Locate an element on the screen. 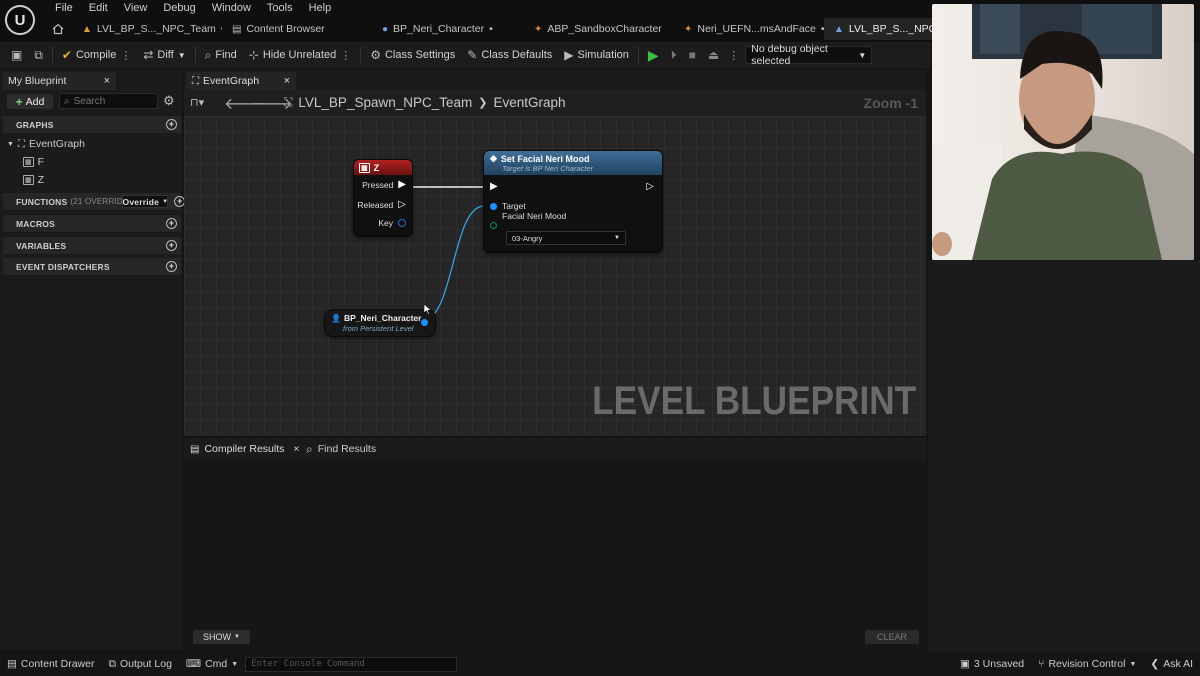 The width and height of the screenshot is (1200, 676). separator is located at coordinates (361, 55).